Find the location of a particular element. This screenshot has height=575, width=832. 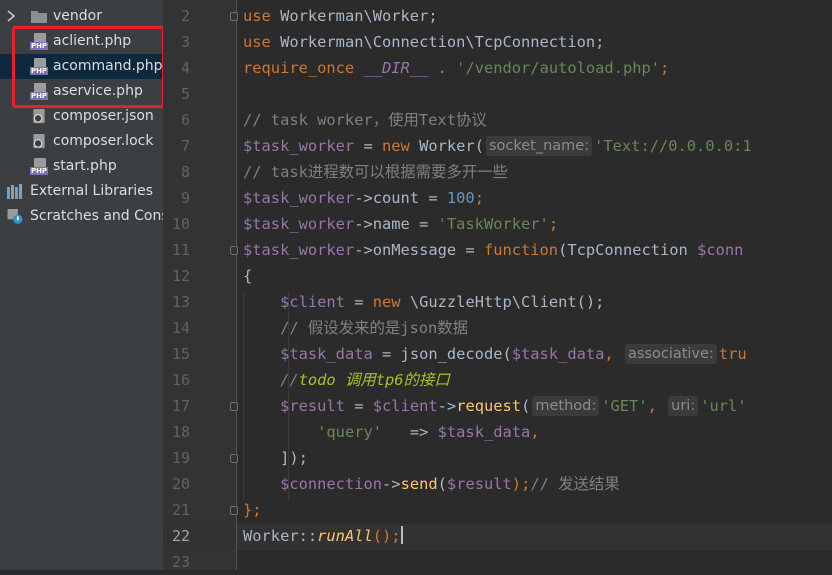

tree-item-composer-lock: composer.lock is located at coordinates (81, 141).